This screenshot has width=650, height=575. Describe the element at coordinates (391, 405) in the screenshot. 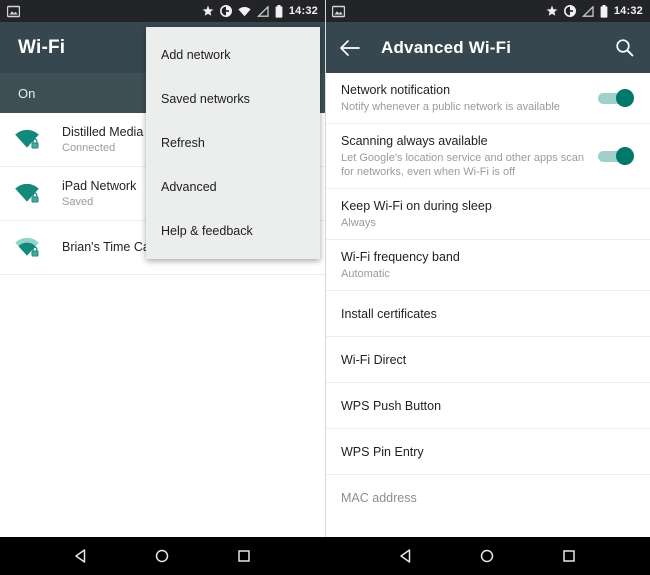

I see `setting-title: WPS Push Button` at that location.